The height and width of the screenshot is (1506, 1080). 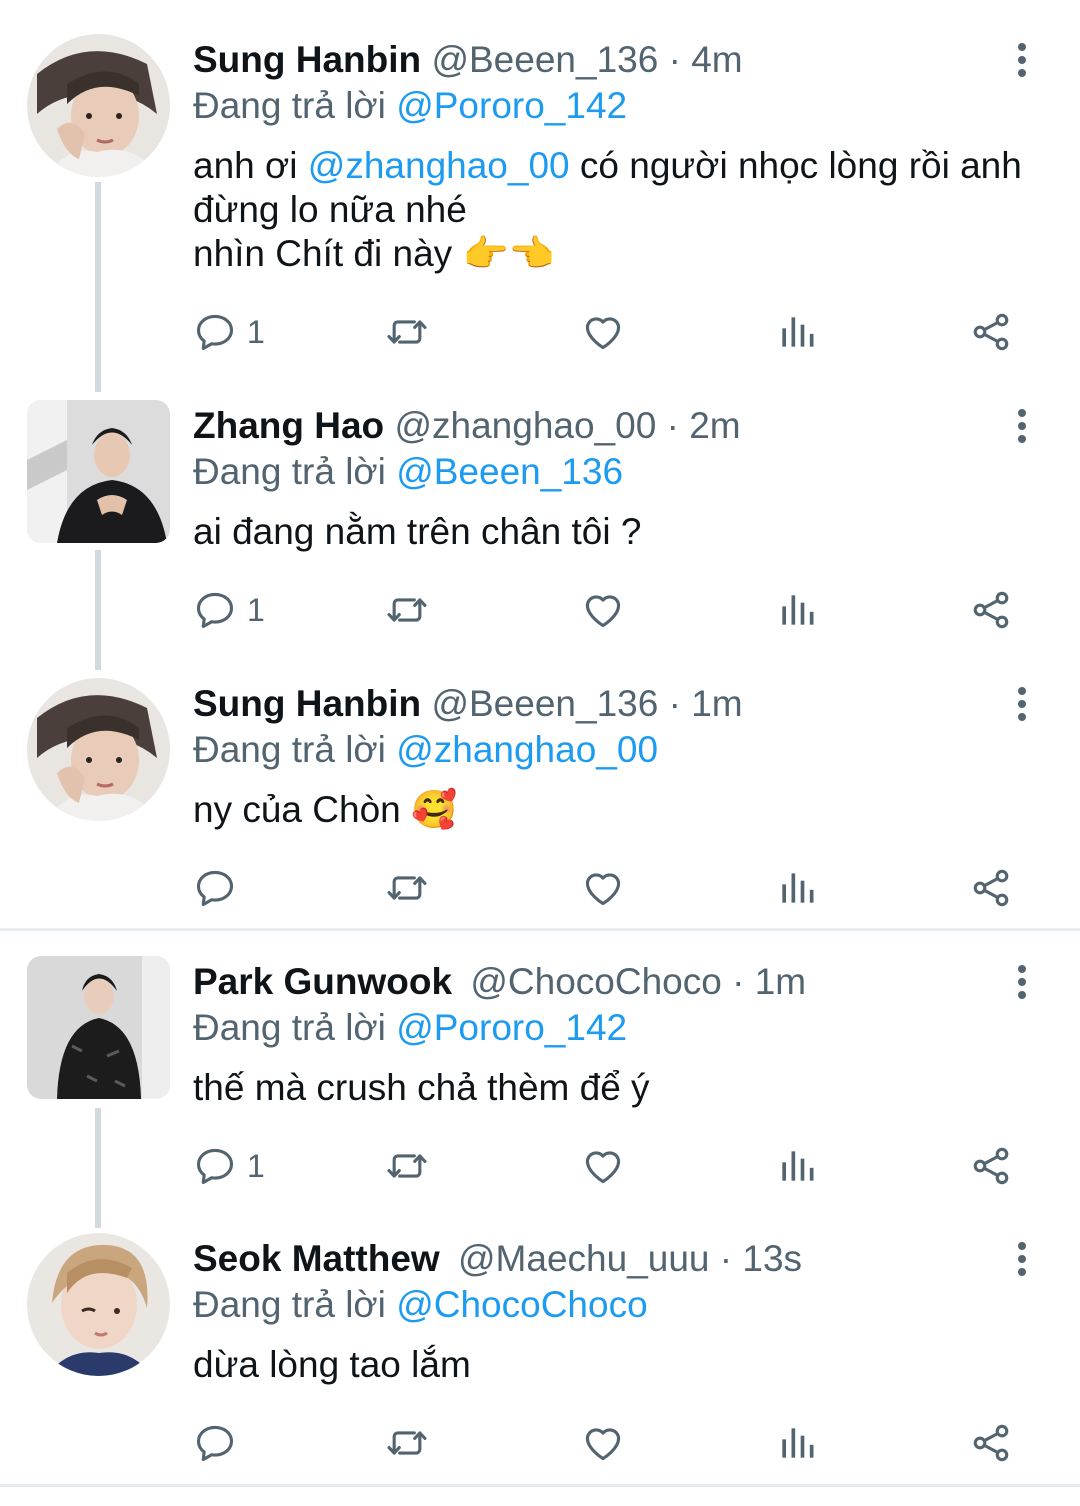 I want to click on replying-to-mention: @Beeen_136, so click(x=509, y=471).